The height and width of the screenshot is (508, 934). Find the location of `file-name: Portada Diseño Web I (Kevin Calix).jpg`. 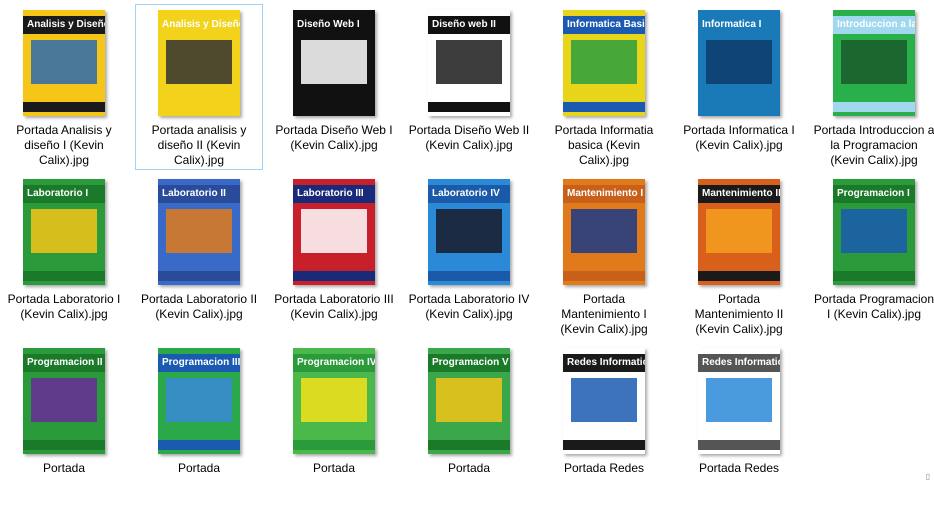

file-name: Portada Diseño Web I (Kevin Calix).jpg is located at coordinates (334, 138).